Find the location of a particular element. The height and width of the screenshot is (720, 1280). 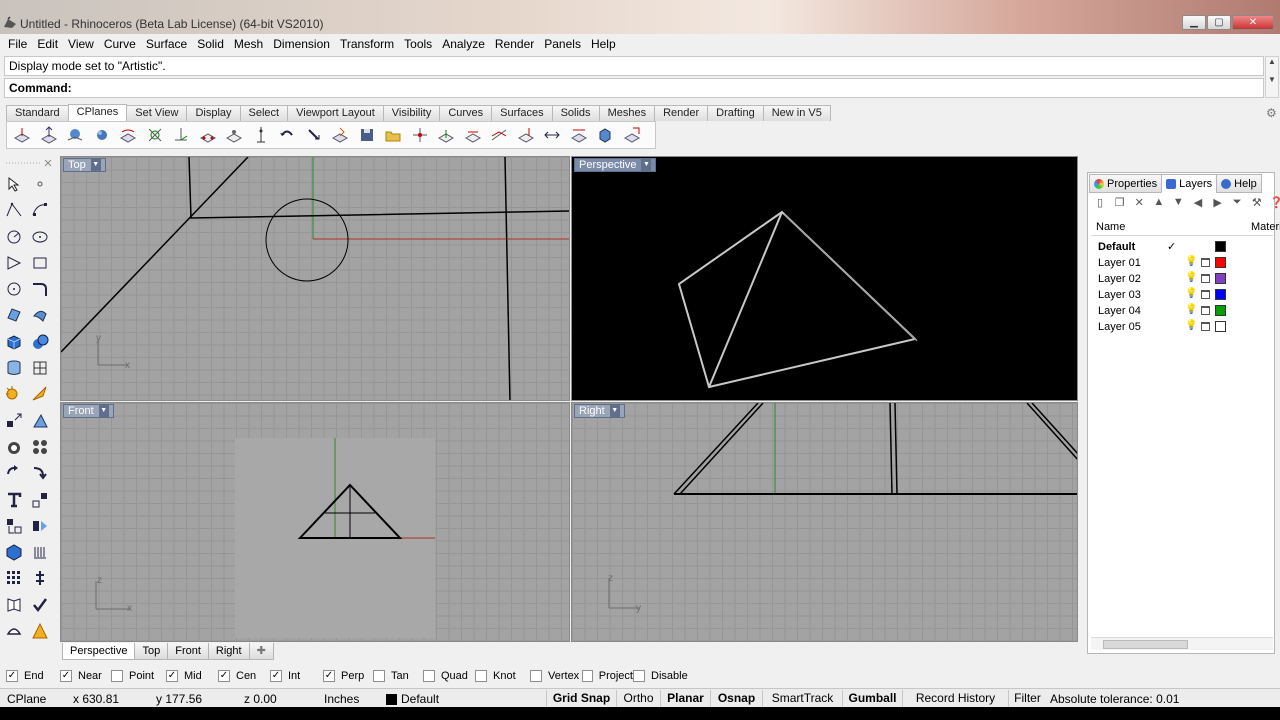

osnap-disable-checkbox is located at coordinates (639, 676).